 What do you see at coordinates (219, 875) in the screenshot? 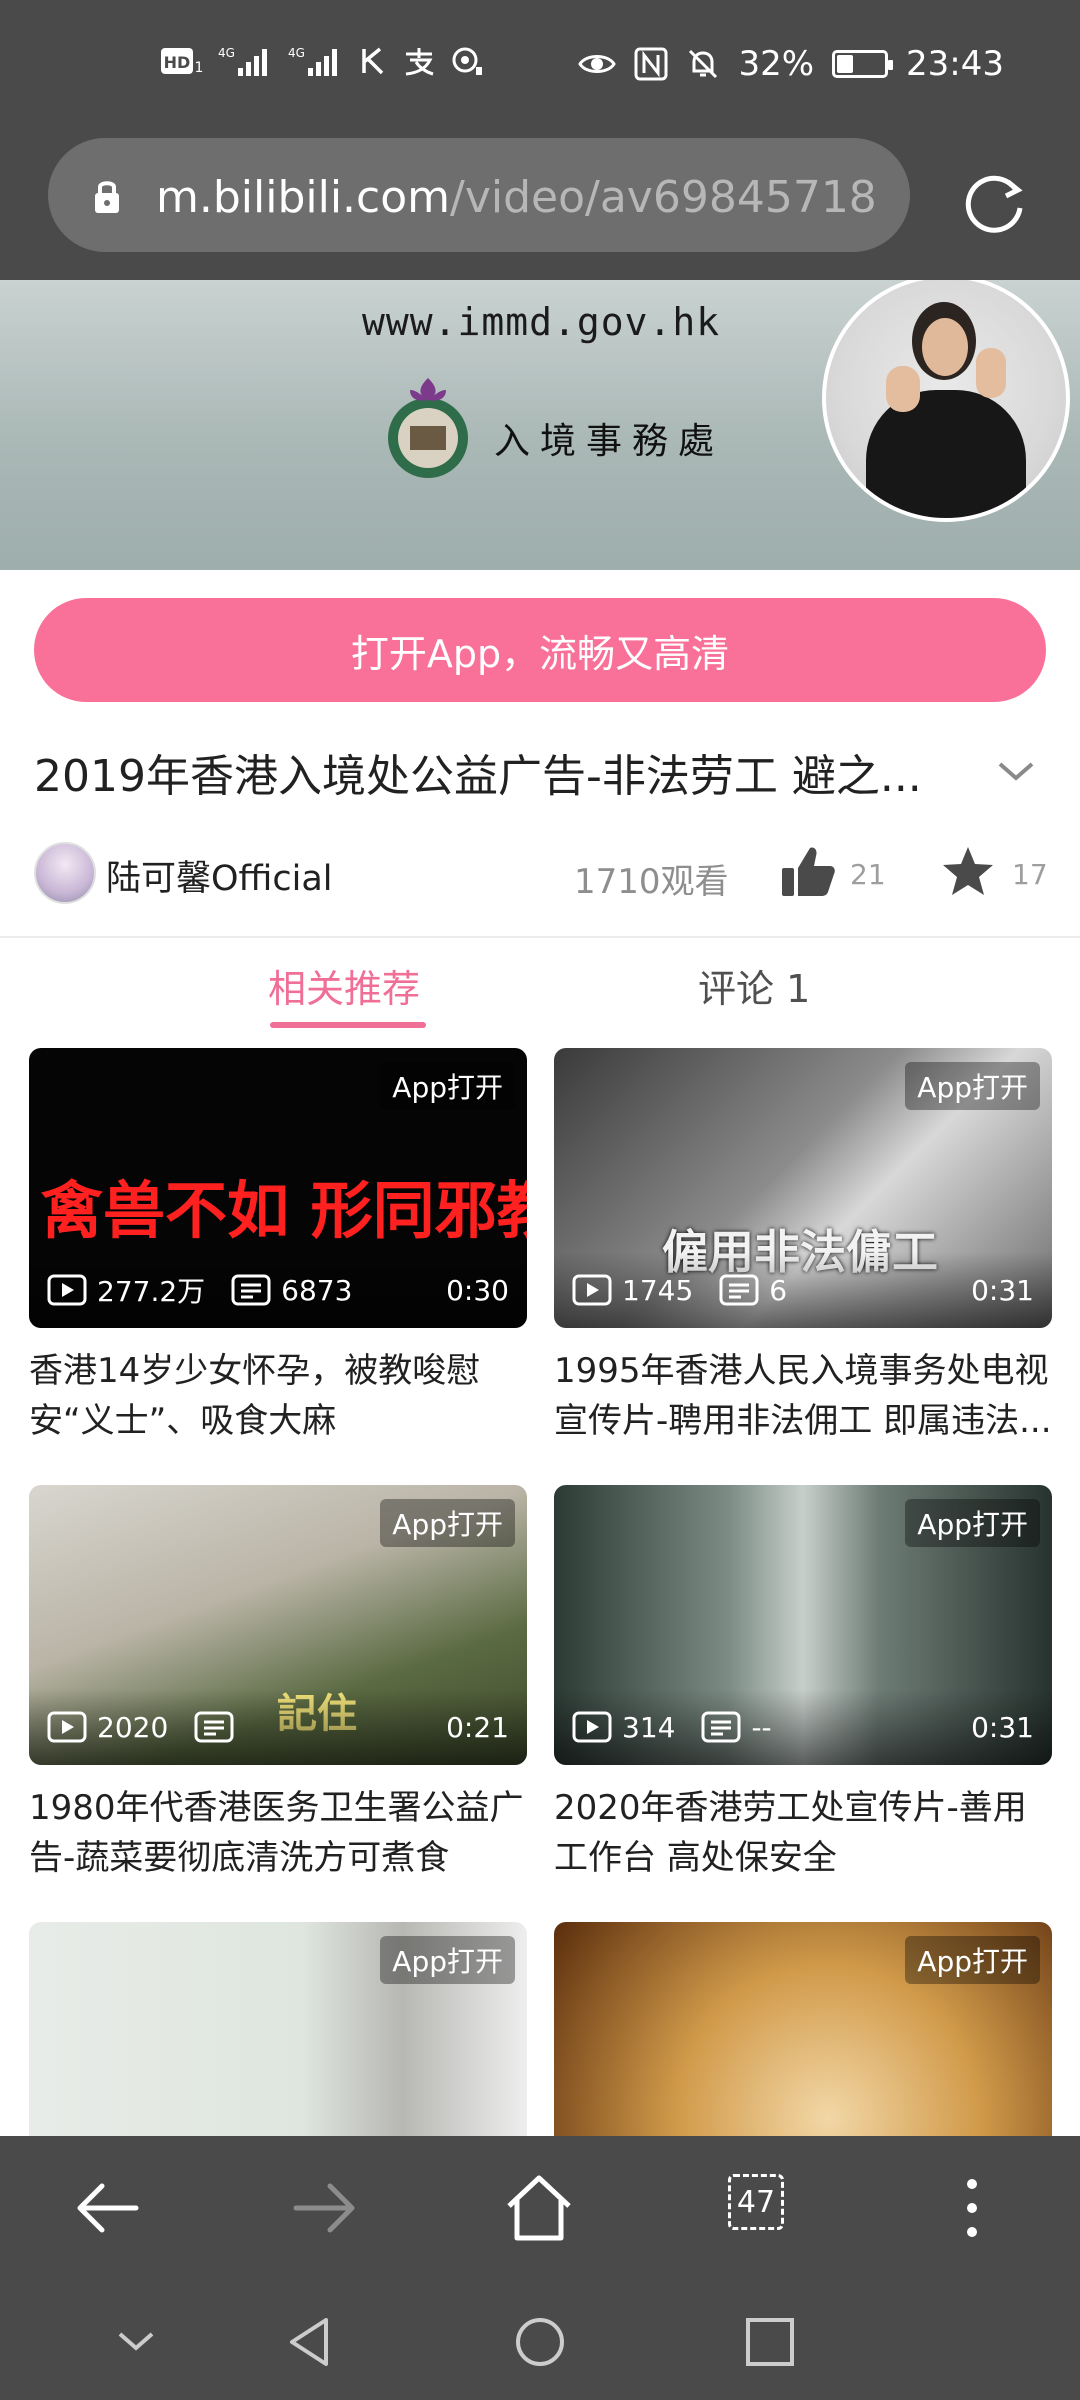
I see `uploader-name: 陆可馨Official` at bounding box center [219, 875].